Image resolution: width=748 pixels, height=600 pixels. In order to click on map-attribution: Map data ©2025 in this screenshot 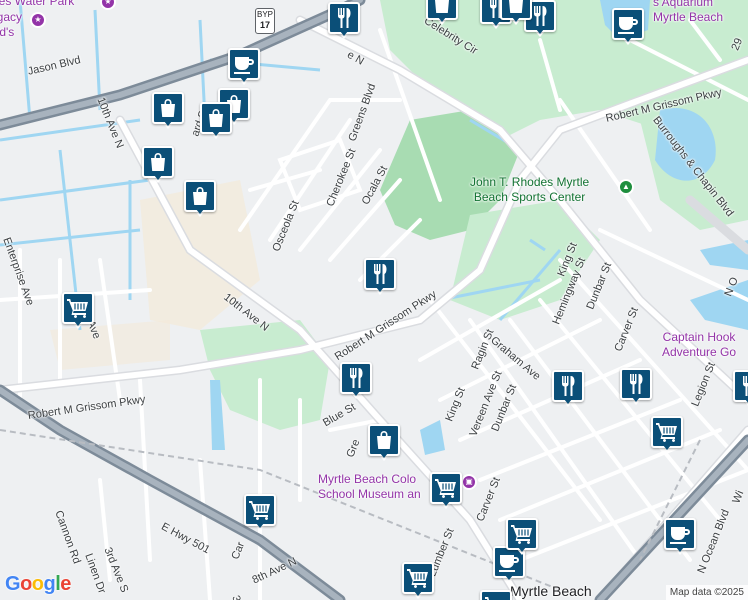, I will do `click(706, 592)`.